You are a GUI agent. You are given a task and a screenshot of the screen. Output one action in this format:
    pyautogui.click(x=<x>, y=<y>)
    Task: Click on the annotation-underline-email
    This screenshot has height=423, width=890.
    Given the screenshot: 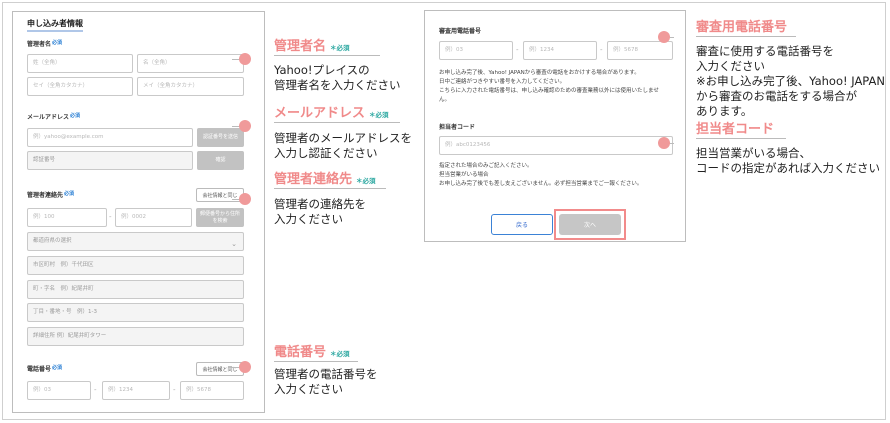 What is the action you would take?
    pyautogui.click(x=337, y=122)
    